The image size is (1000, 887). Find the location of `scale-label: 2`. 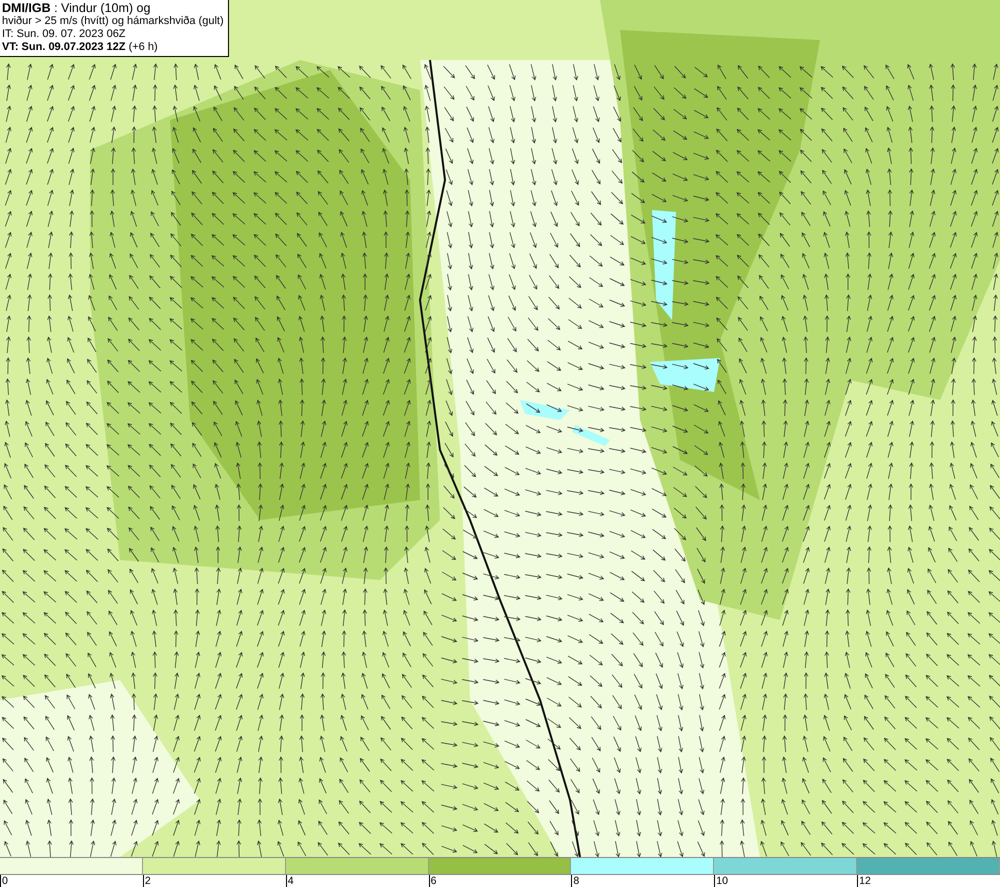

scale-label: 2 is located at coordinates (146, 881).